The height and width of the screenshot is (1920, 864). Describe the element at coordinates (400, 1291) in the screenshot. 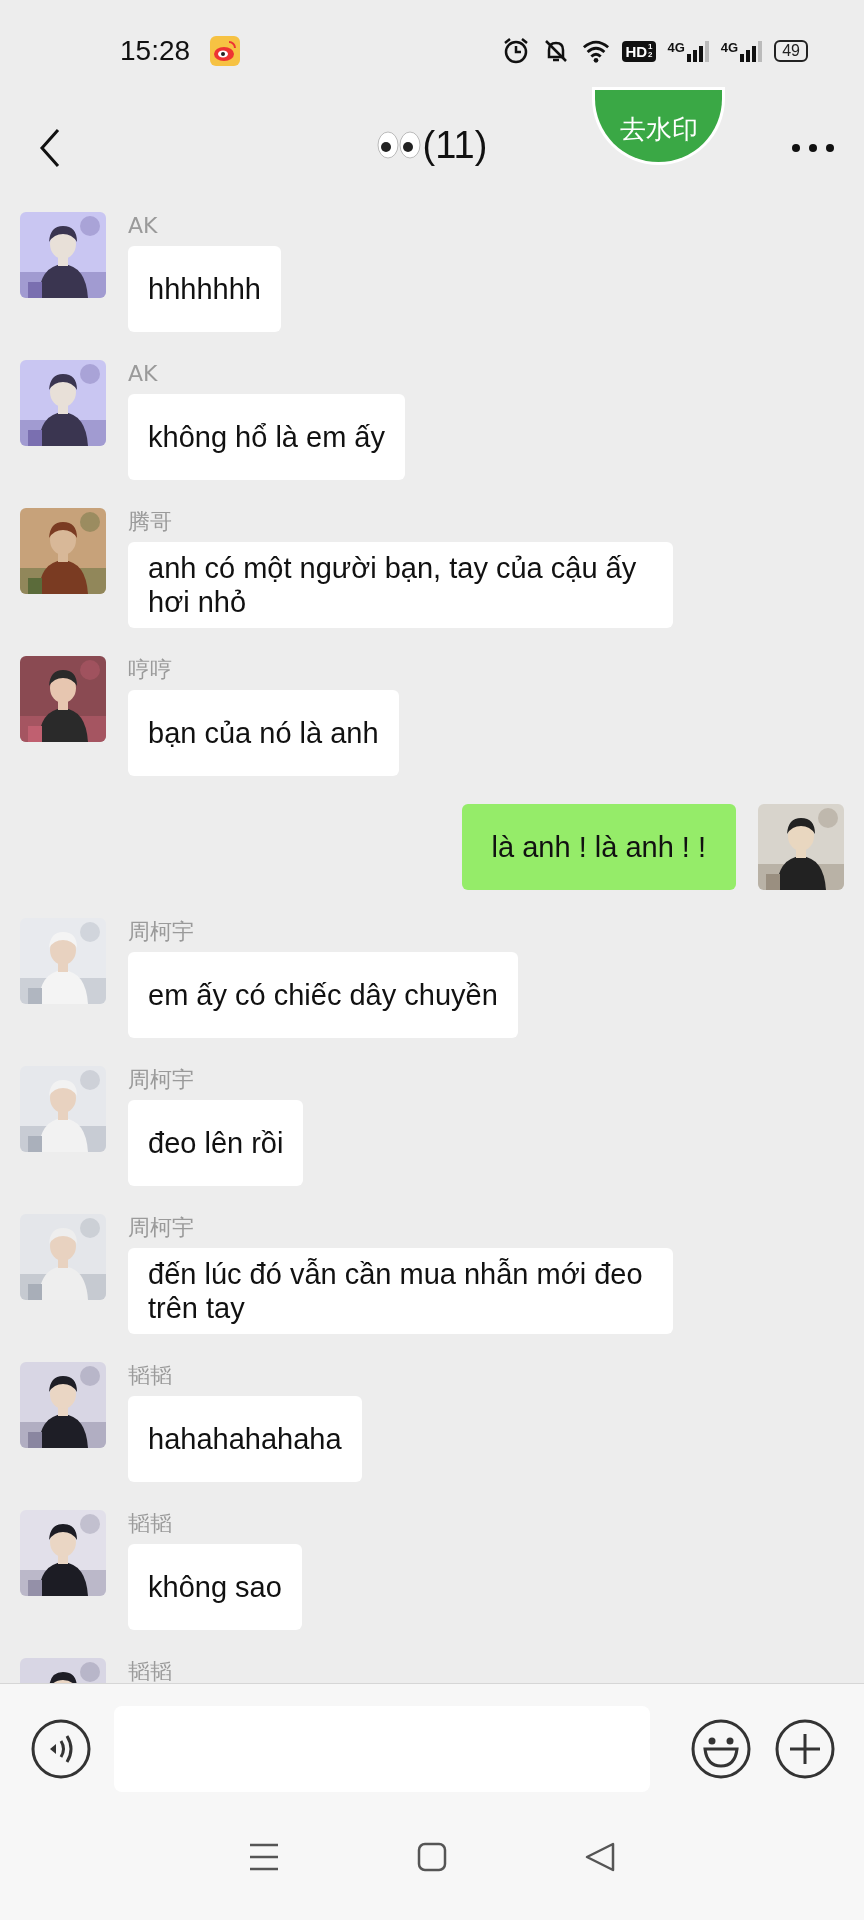

I see `message-bubble: đến lúc đó vẫn cần mua nhẫn mới đeo trên tay` at that location.